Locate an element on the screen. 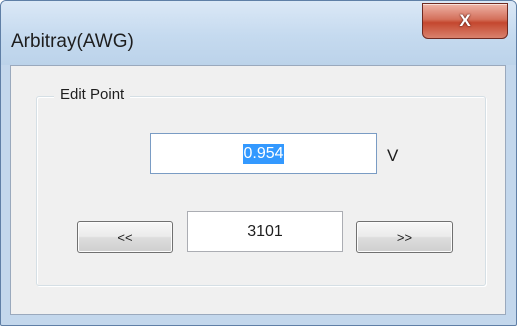  close-icon: X is located at coordinates (465, 20).